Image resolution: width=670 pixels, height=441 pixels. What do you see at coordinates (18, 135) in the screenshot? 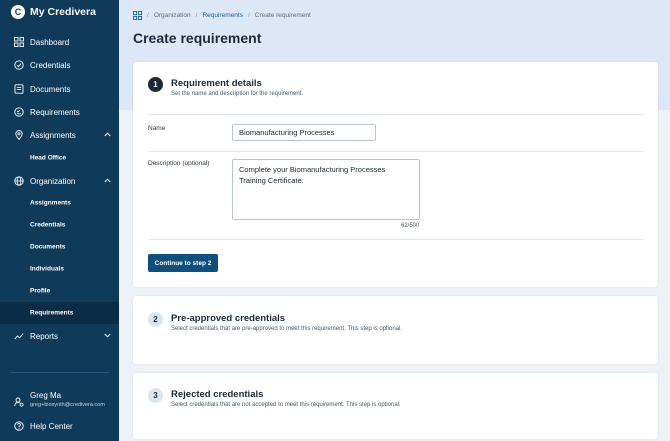
I see `location-pin-icon` at bounding box center [18, 135].